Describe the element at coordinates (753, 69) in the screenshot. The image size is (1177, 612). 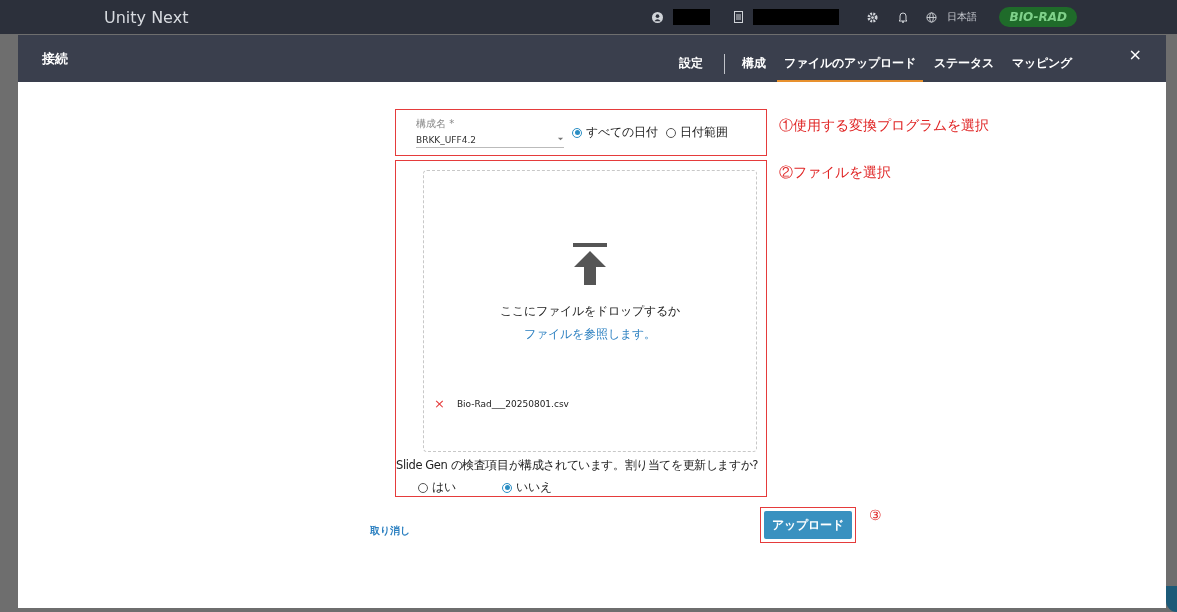
I see `tab: 構成` at that location.